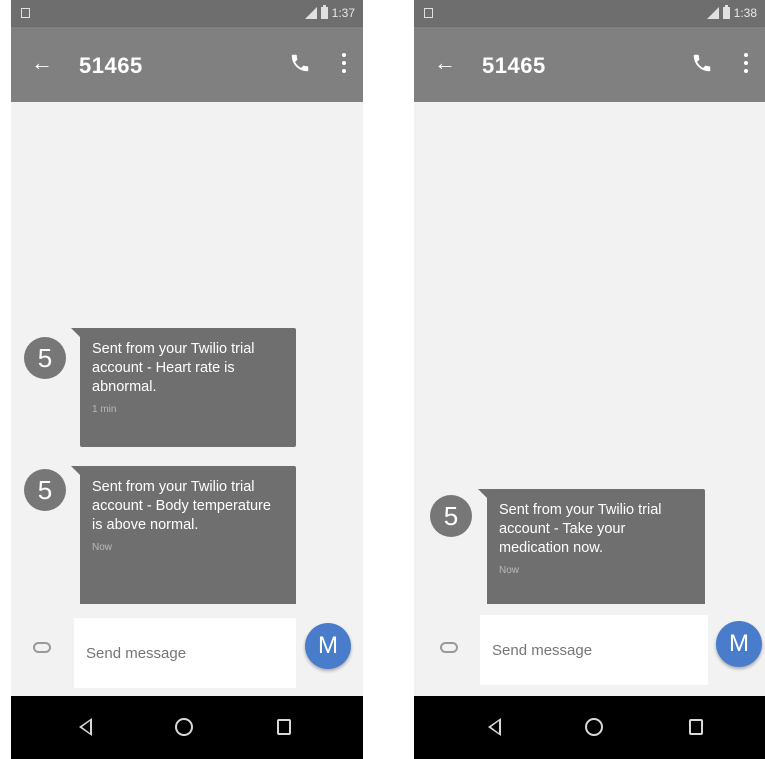 This screenshot has height=759, width=765. What do you see at coordinates (343, 13) in the screenshot?
I see `status-time: 1:37` at bounding box center [343, 13].